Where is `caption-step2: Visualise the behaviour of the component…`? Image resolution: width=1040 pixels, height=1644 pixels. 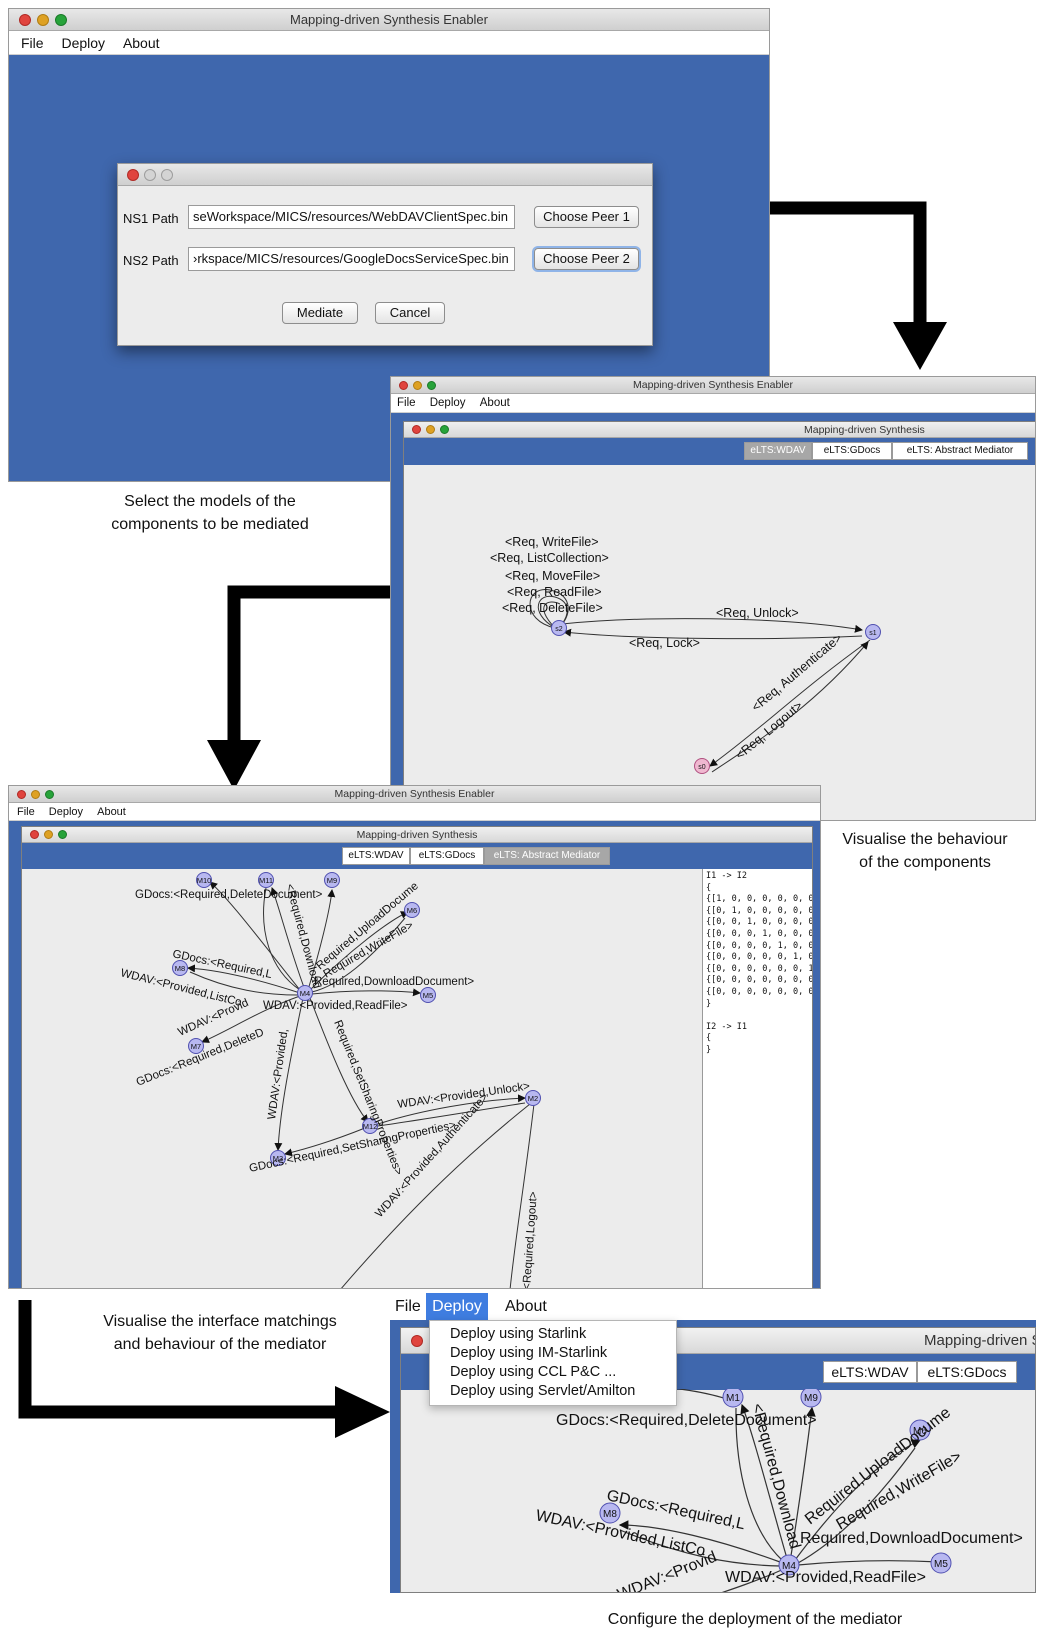 caption-step2: Visualise the behaviour of the component… is located at coordinates (925, 851).